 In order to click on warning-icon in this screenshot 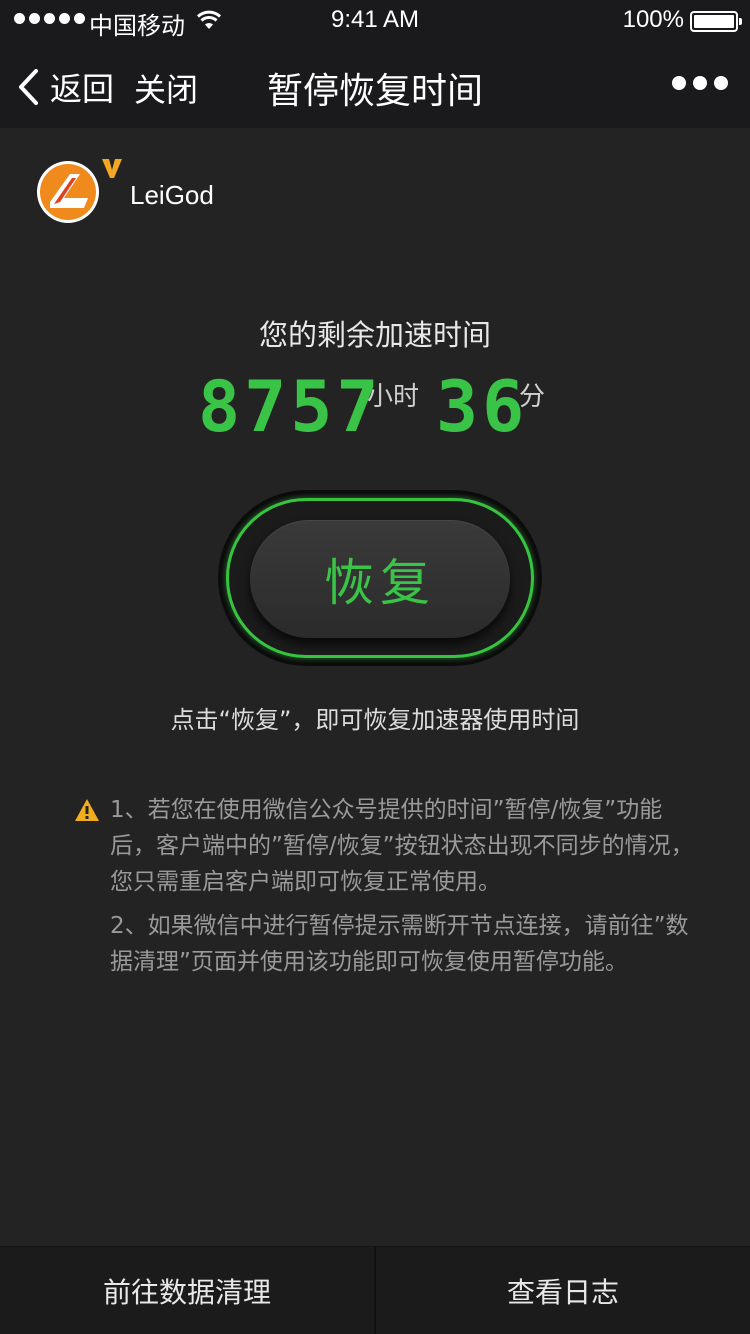, I will do `click(87, 810)`.